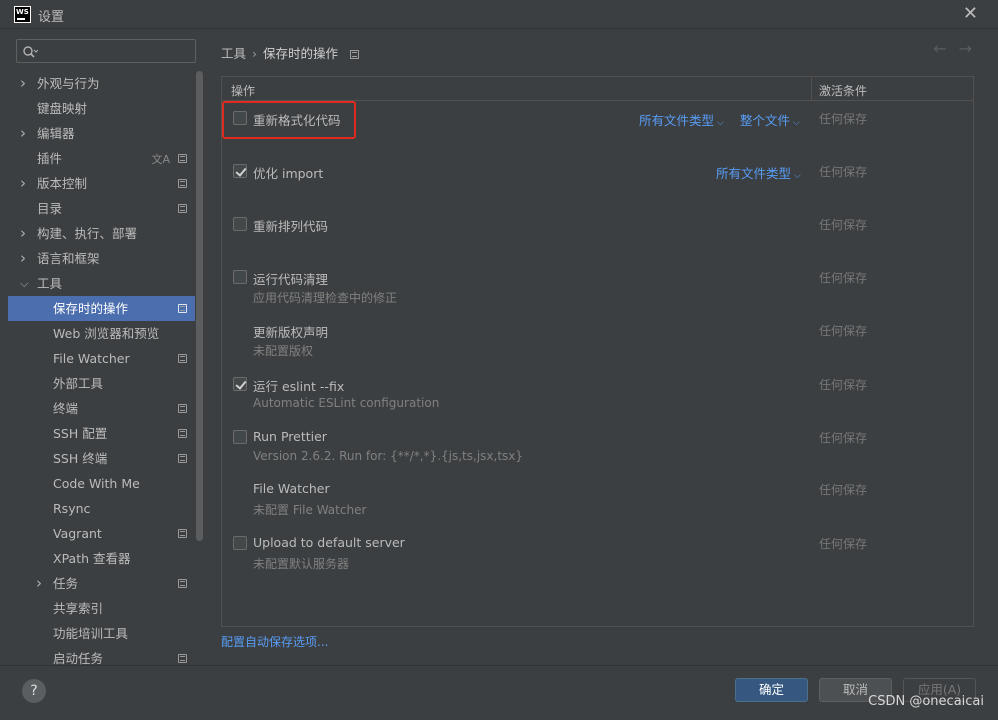  I want to click on history-navigation: ← →, so click(946, 48).